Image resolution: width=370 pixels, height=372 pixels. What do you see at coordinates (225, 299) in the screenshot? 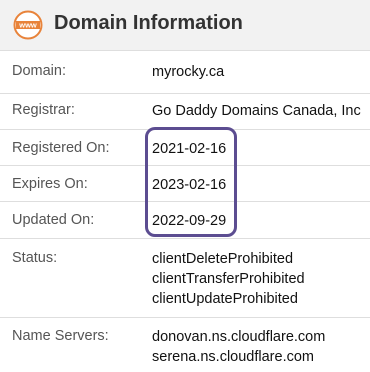
I see `status-value: clientUpdateProhibited` at bounding box center [225, 299].